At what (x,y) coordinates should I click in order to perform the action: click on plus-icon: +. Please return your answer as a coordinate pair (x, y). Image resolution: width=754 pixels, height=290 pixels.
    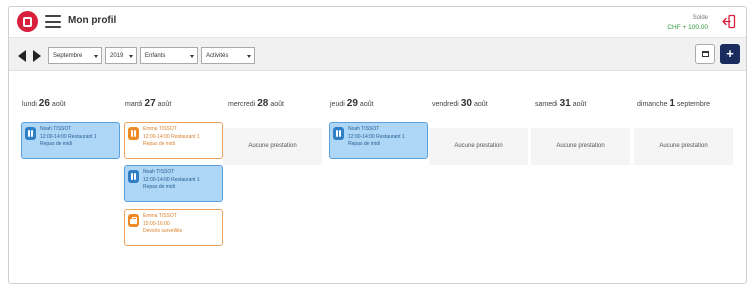
    Looking at the image, I should click on (730, 53).